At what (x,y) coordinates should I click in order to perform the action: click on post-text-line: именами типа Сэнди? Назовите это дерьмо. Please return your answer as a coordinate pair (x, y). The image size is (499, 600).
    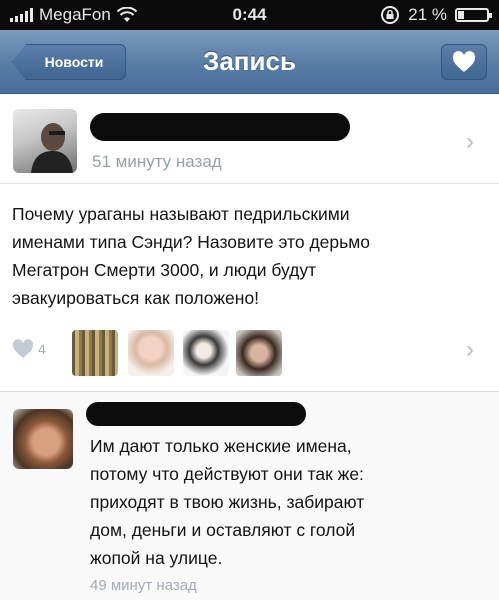
    Looking at the image, I should click on (191, 242).